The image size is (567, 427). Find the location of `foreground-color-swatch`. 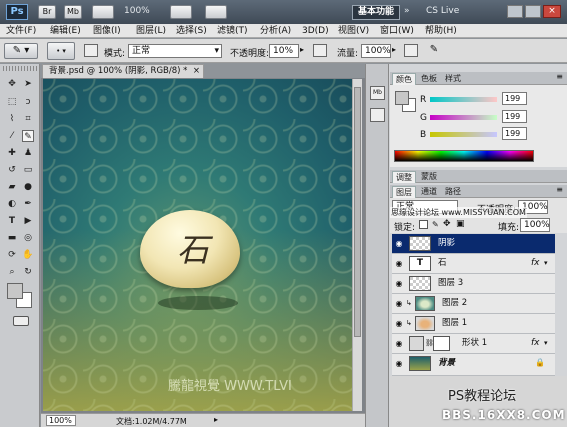

foreground-color-swatch is located at coordinates (15, 291).